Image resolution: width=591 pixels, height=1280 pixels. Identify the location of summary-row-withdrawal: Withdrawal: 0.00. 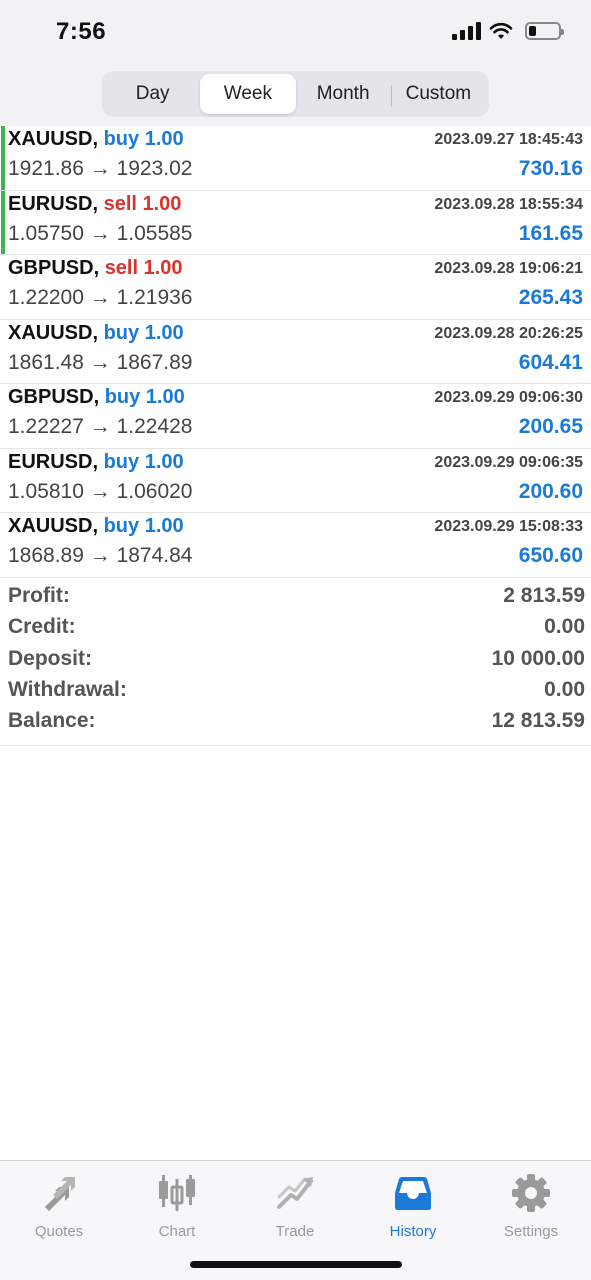
(296, 693).